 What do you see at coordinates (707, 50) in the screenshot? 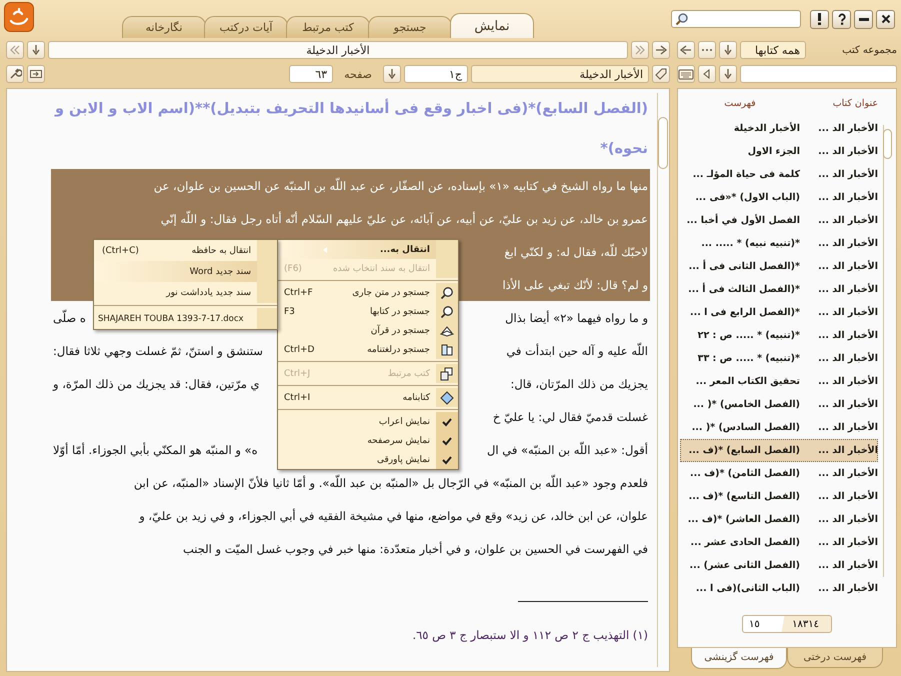
I see `more-button` at bounding box center [707, 50].